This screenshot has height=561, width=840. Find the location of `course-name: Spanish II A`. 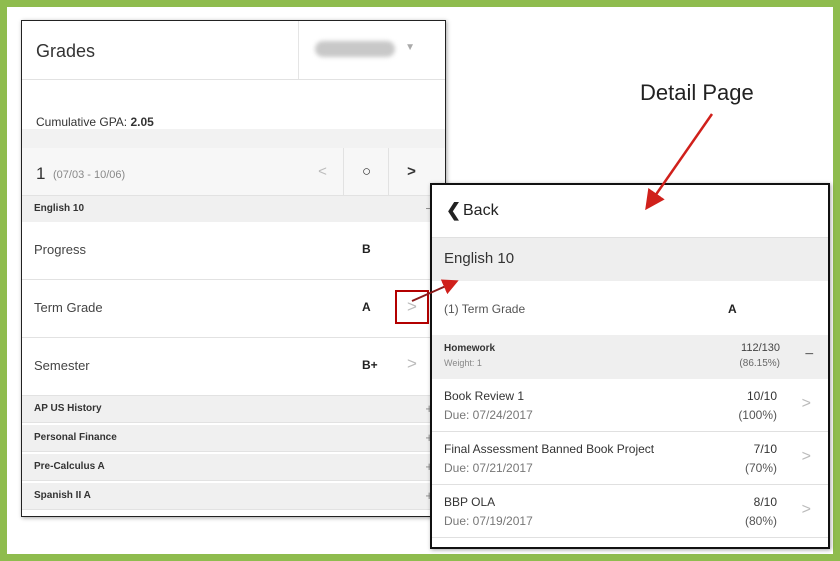

course-name: Spanish II A is located at coordinates (62, 495).